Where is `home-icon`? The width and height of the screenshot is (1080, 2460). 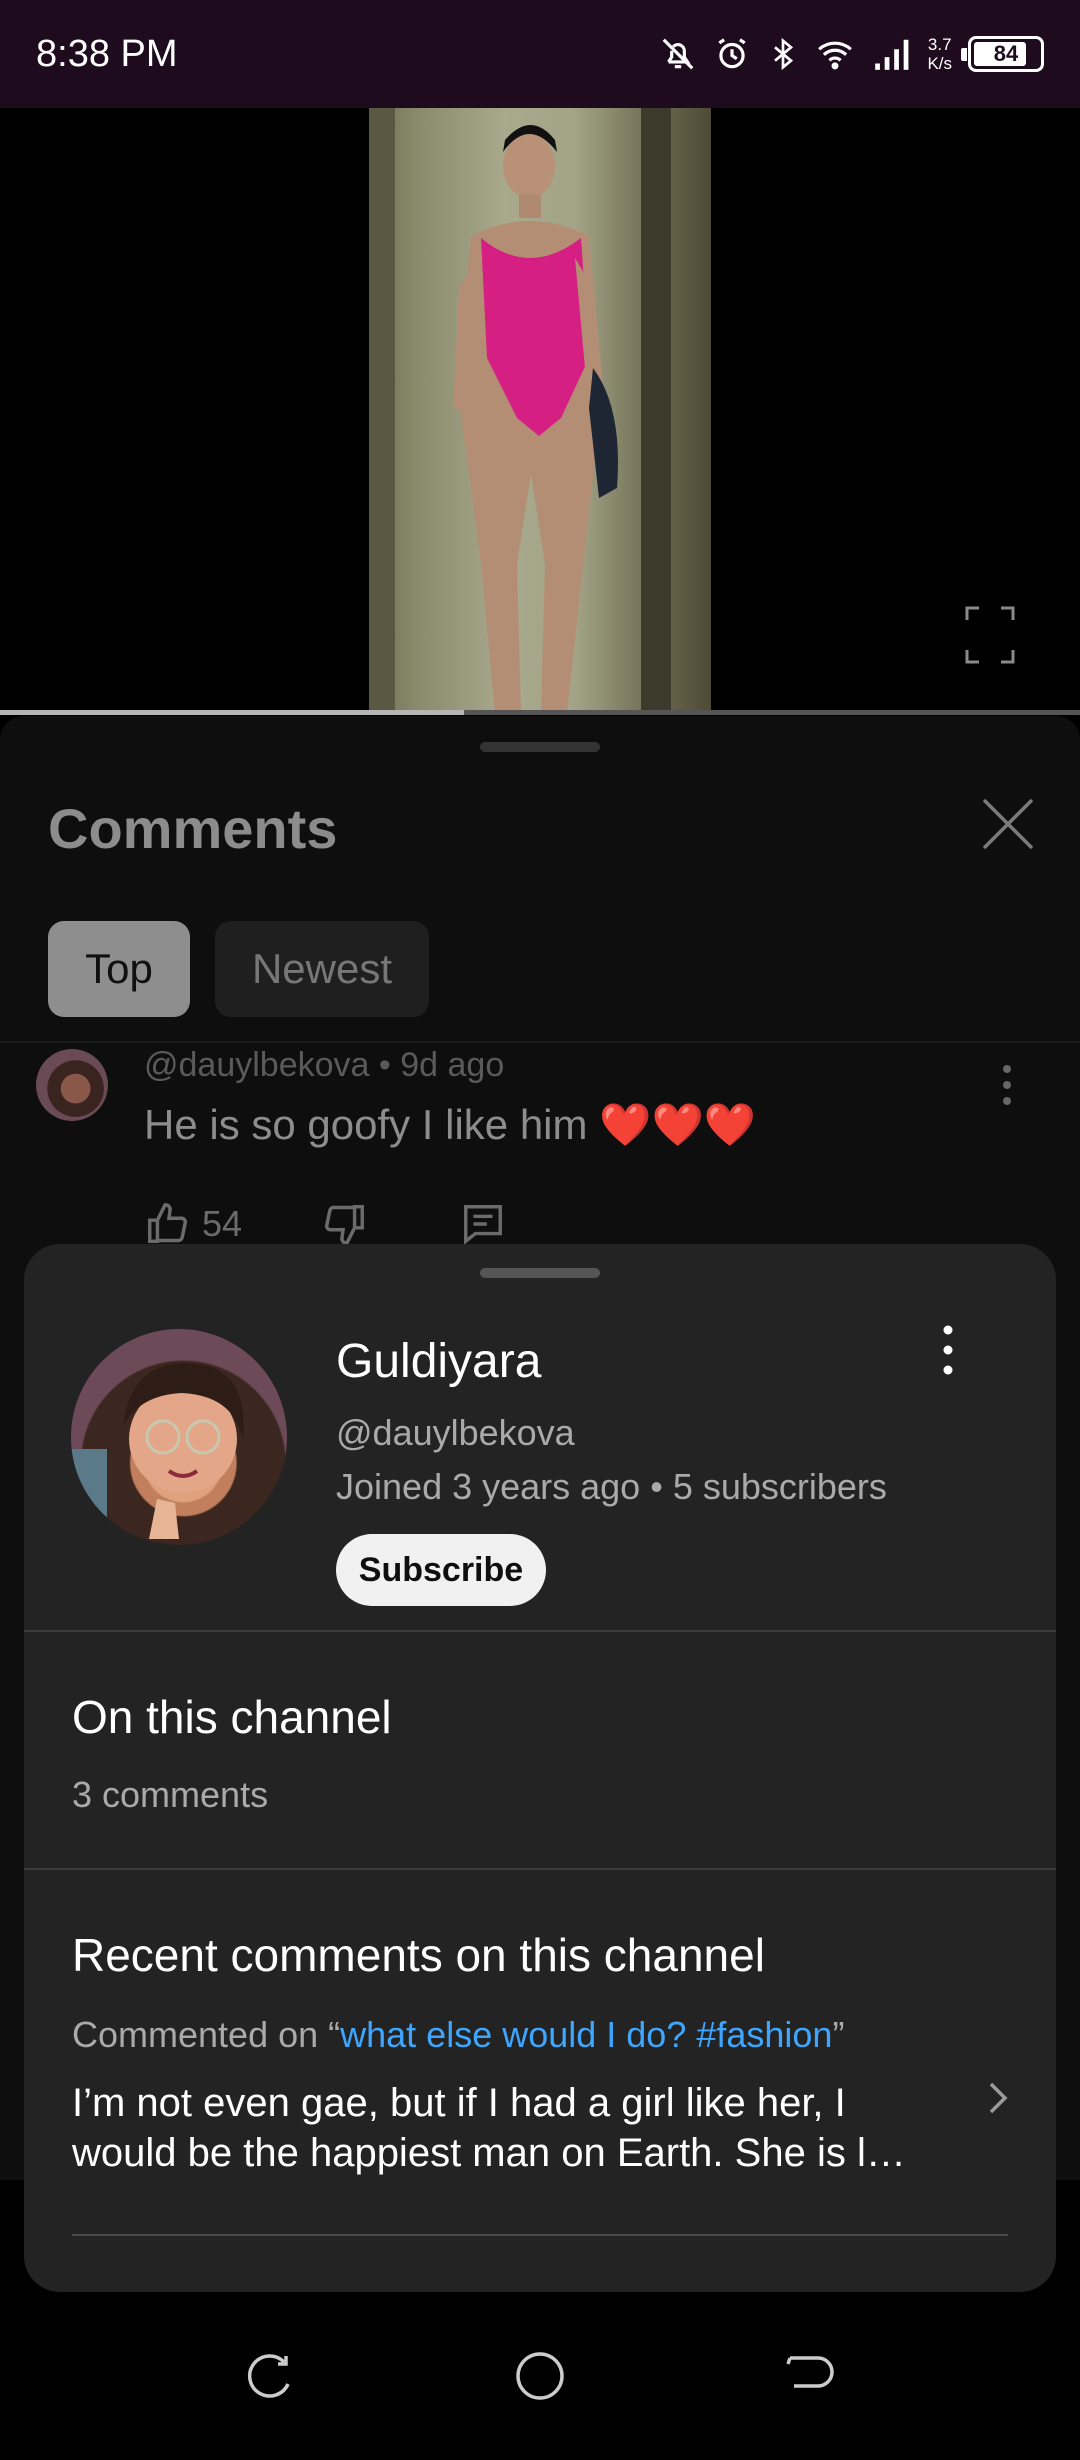 home-icon is located at coordinates (540, 2376).